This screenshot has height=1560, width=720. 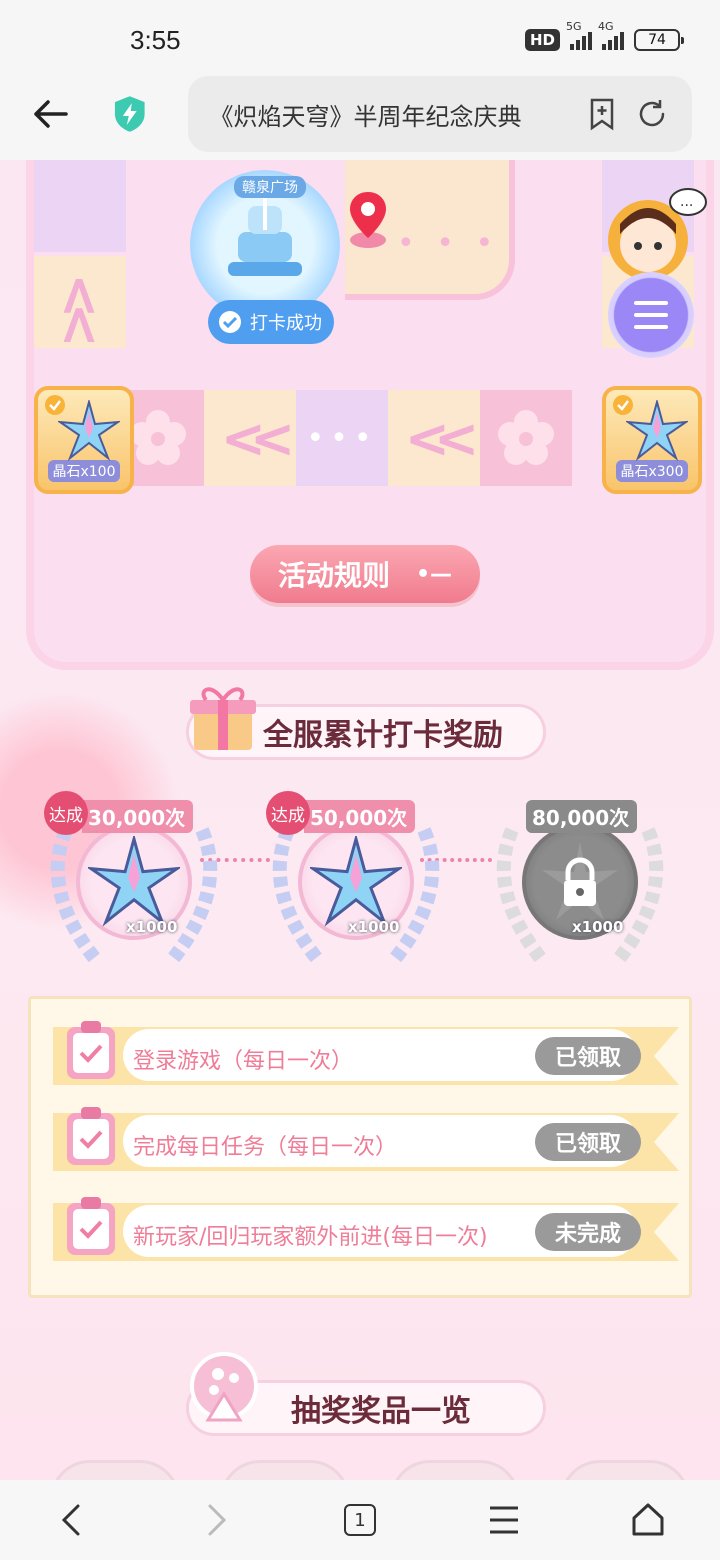 I want to click on hd-voice-icon: HD, so click(x=542, y=40).